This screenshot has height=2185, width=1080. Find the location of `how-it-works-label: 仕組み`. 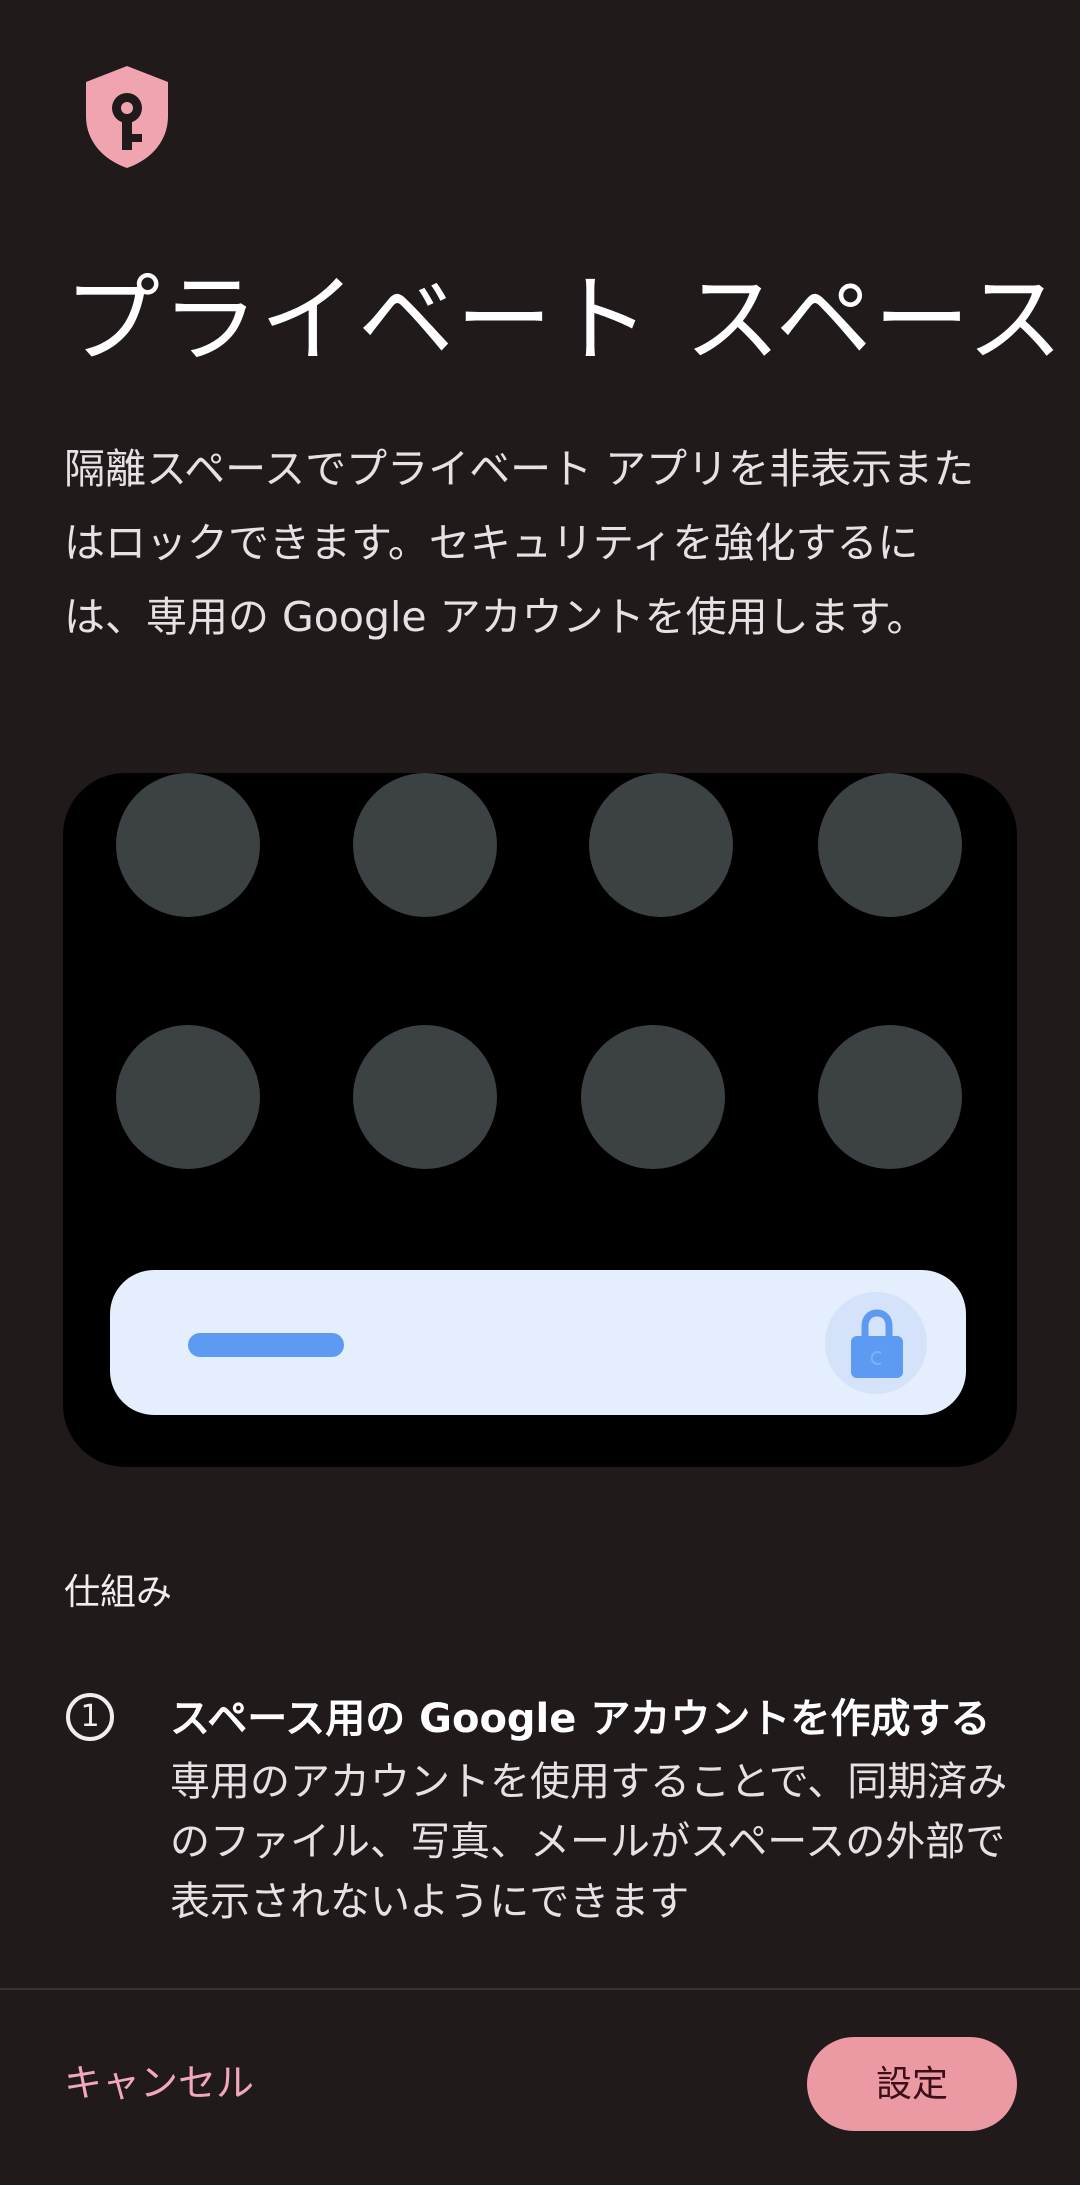

how-it-works-label: 仕組み is located at coordinates (118, 1592).